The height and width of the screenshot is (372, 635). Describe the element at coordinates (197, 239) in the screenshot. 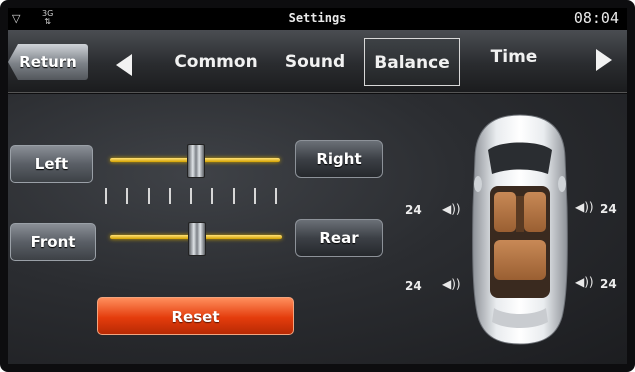

I see `front-rear-slider-thumb` at that location.